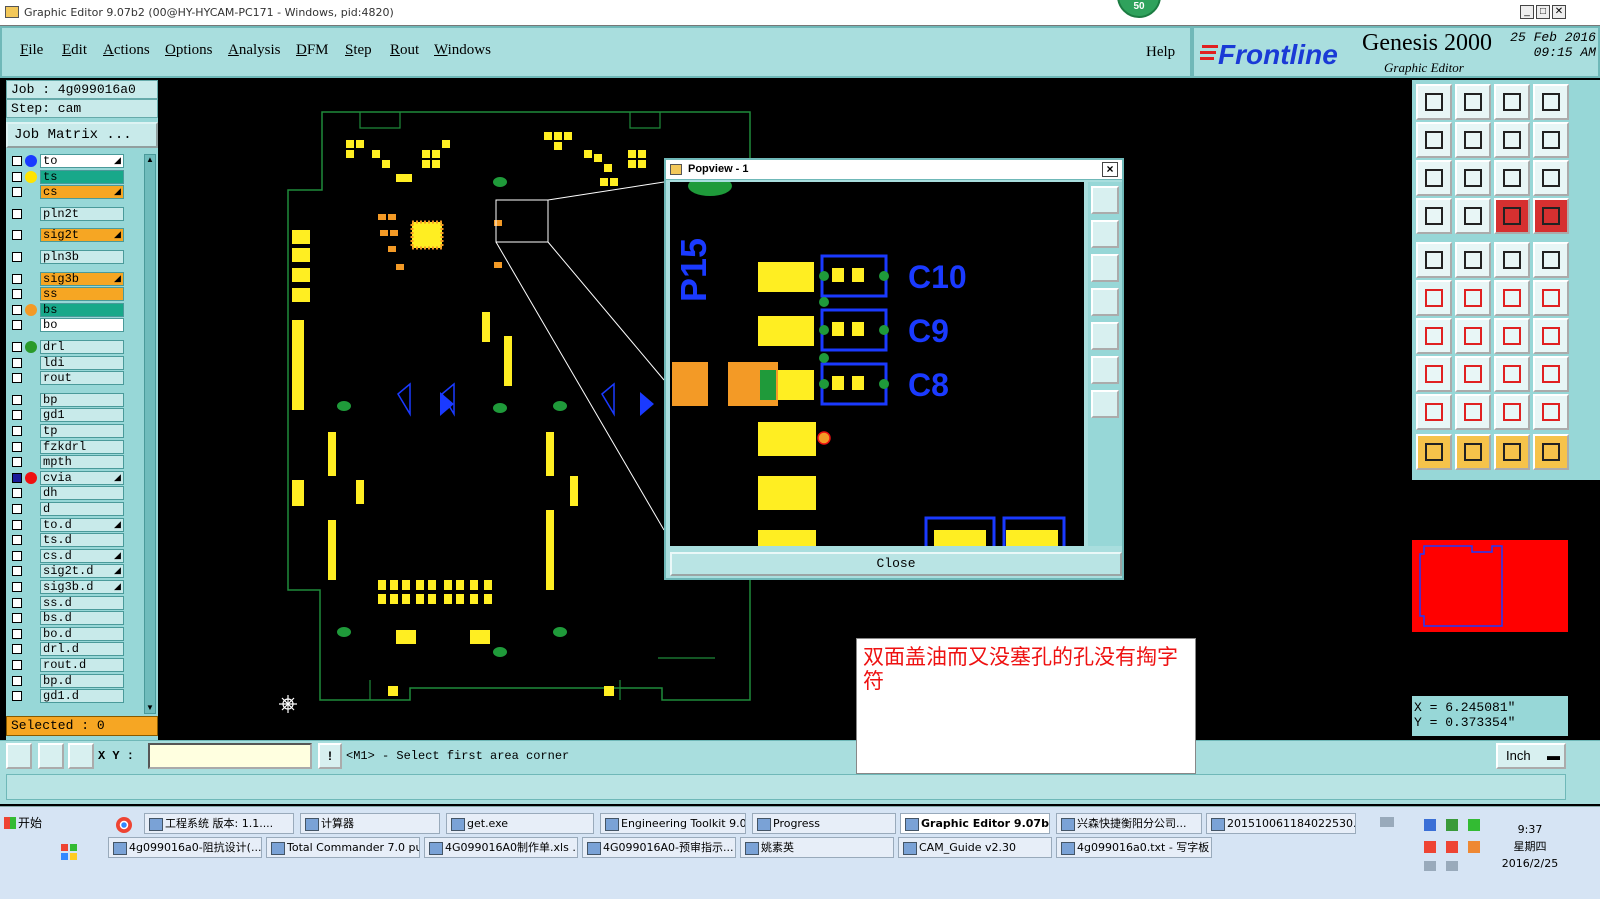 The width and height of the screenshot is (1600, 899). I want to click on layer-row-pln2t: pln2t, so click(71, 213).